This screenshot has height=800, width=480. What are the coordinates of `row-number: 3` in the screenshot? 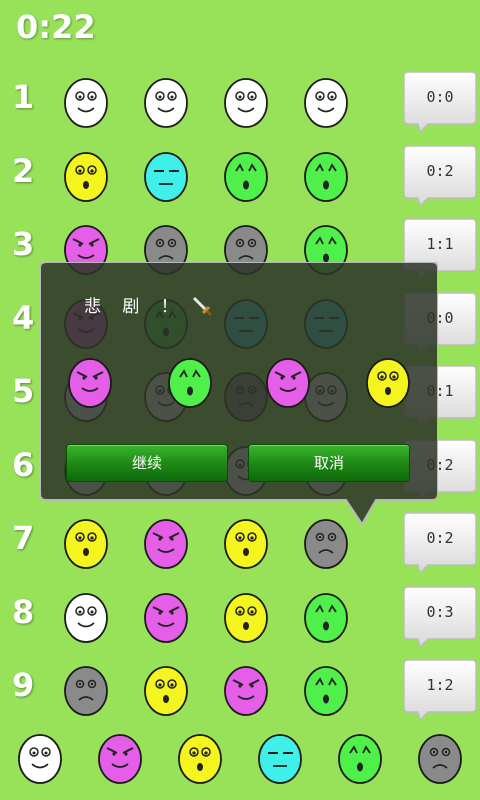 It's located at (23, 244).